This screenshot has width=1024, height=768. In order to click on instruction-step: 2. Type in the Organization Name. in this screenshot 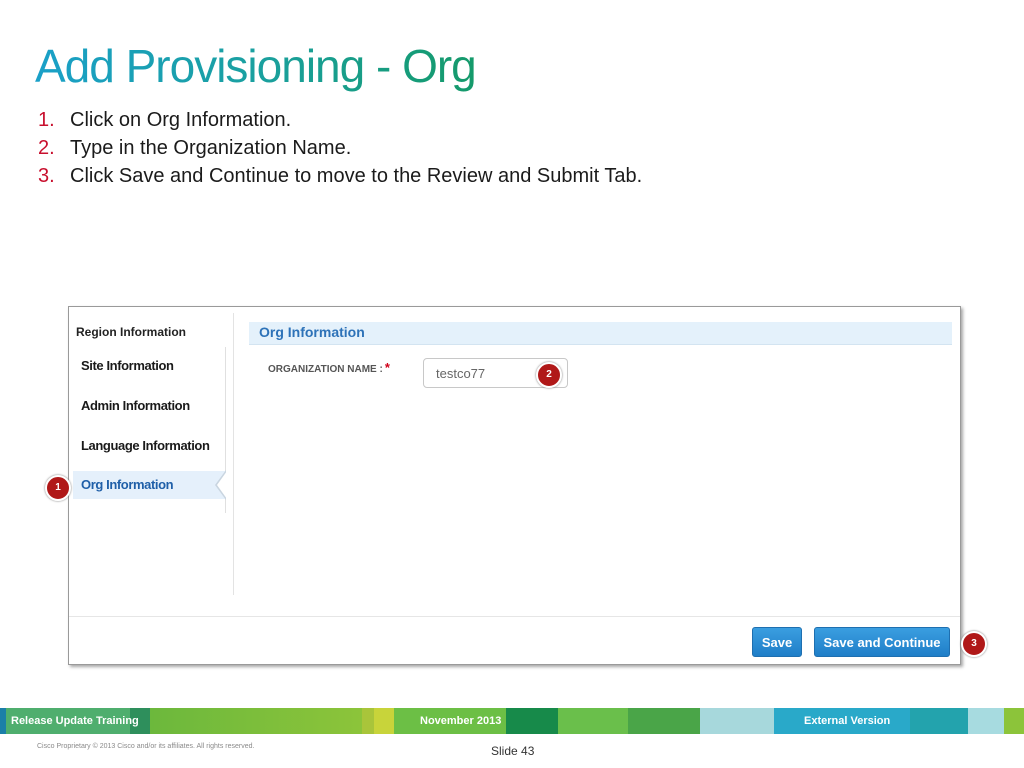, I will do `click(340, 148)`.